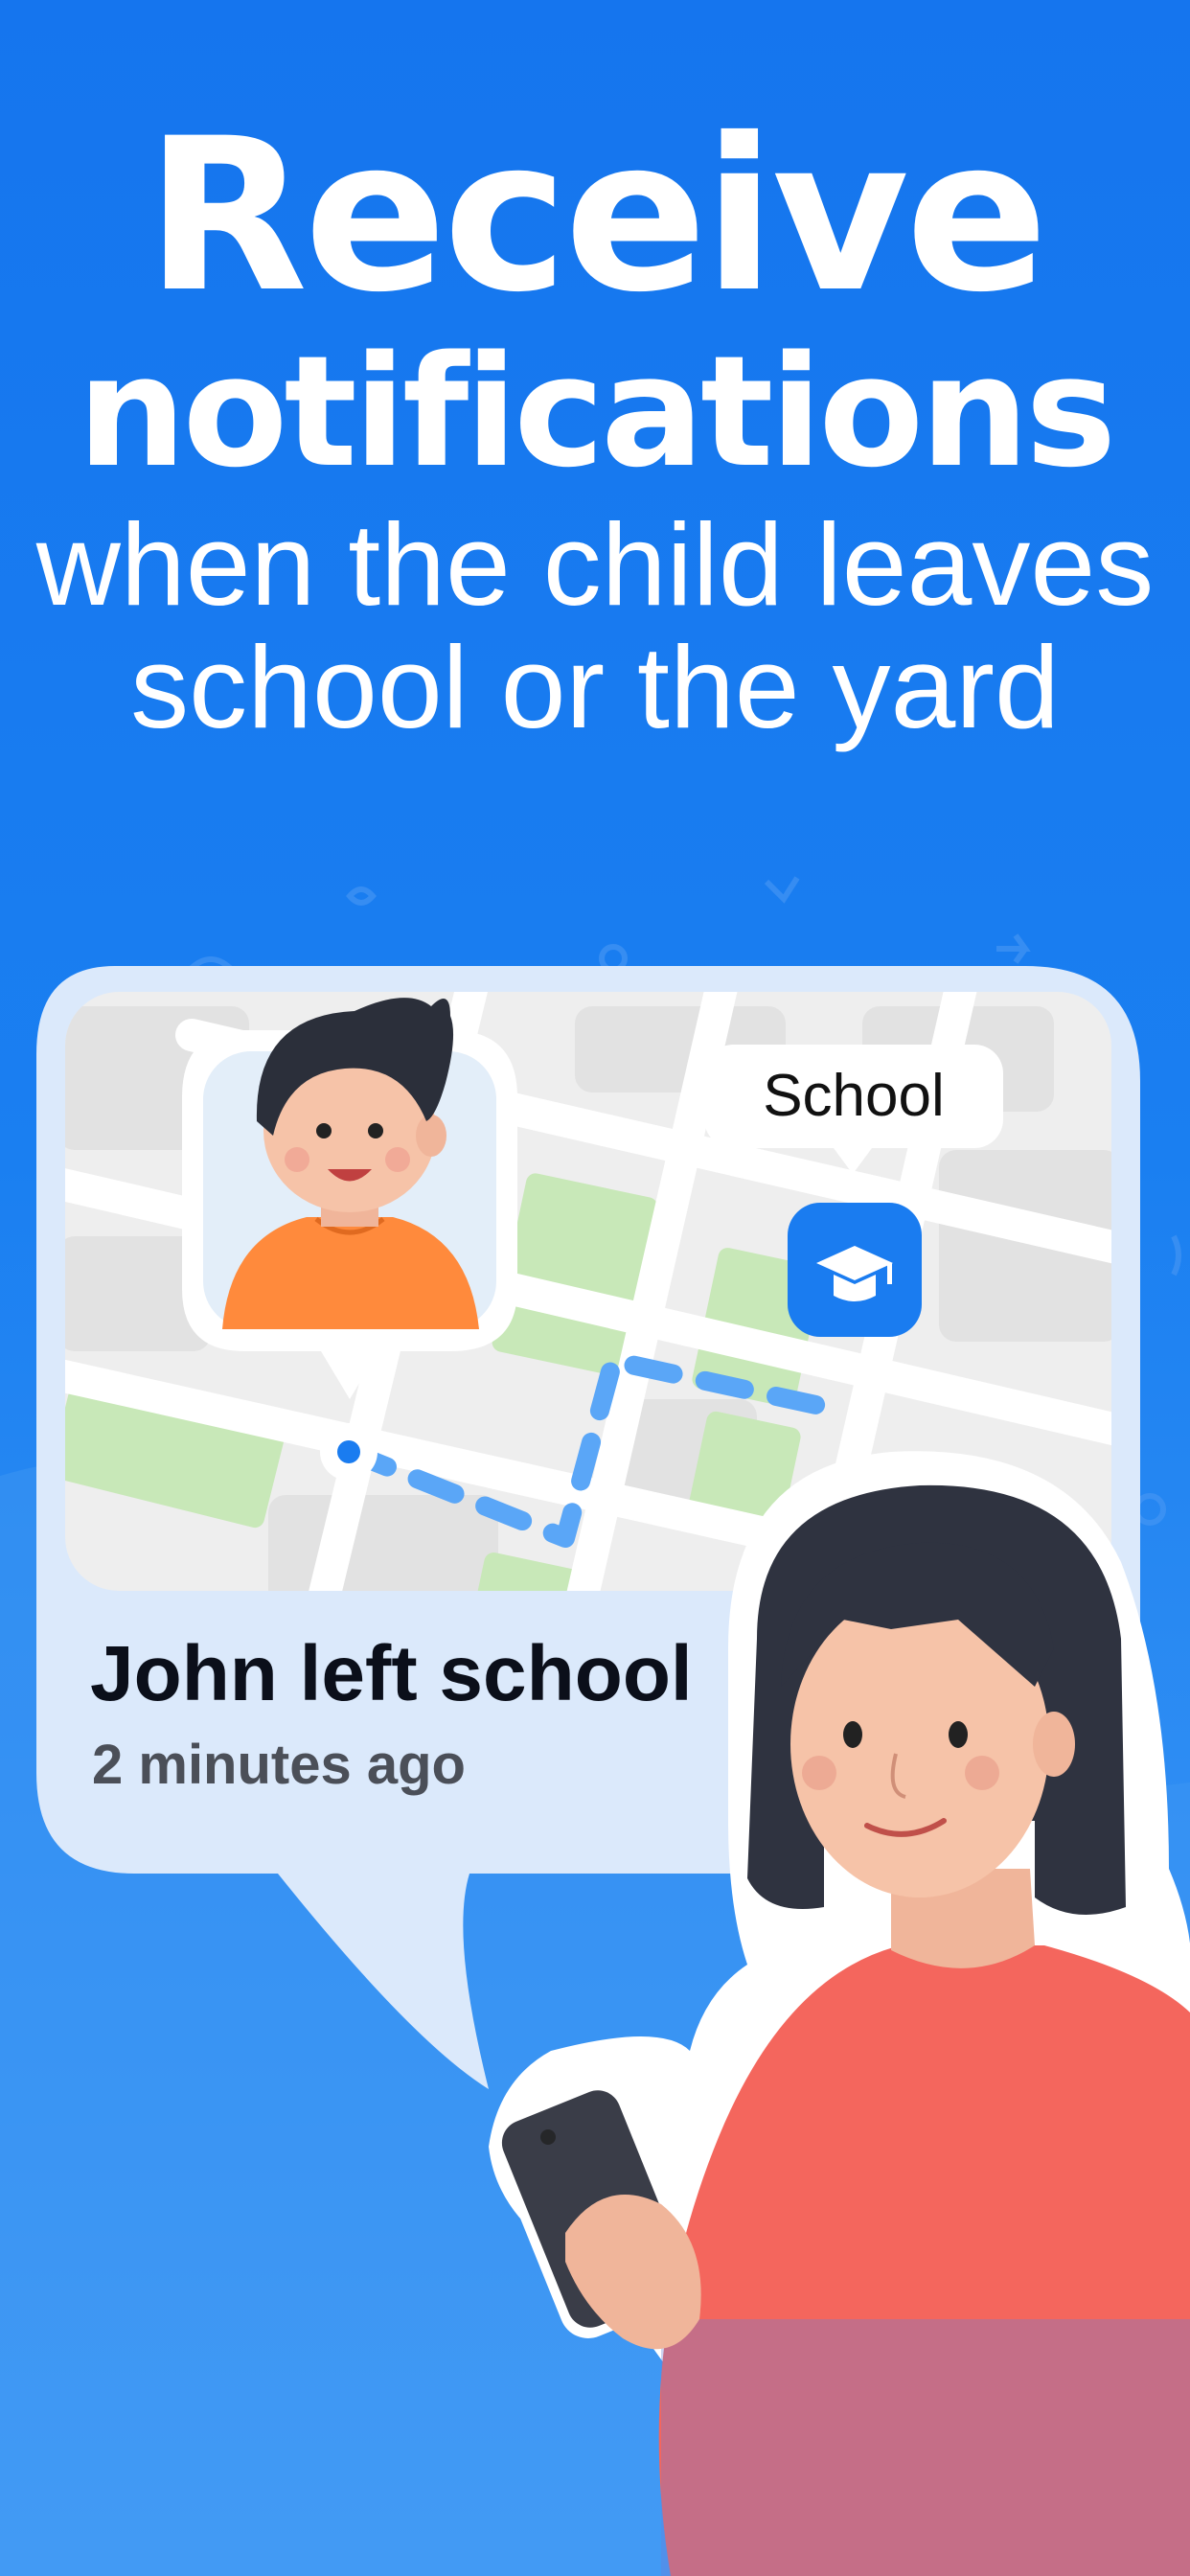  What do you see at coordinates (349, 1452) in the screenshot?
I see `child-location-dot` at bounding box center [349, 1452].